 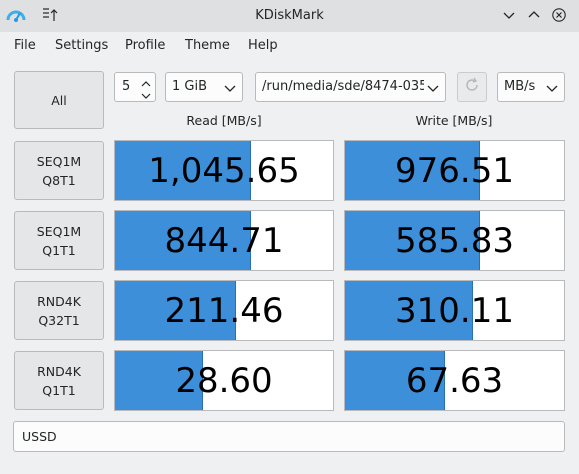 I want to click on unit-select: MB/s, so click(x=531, y=87).